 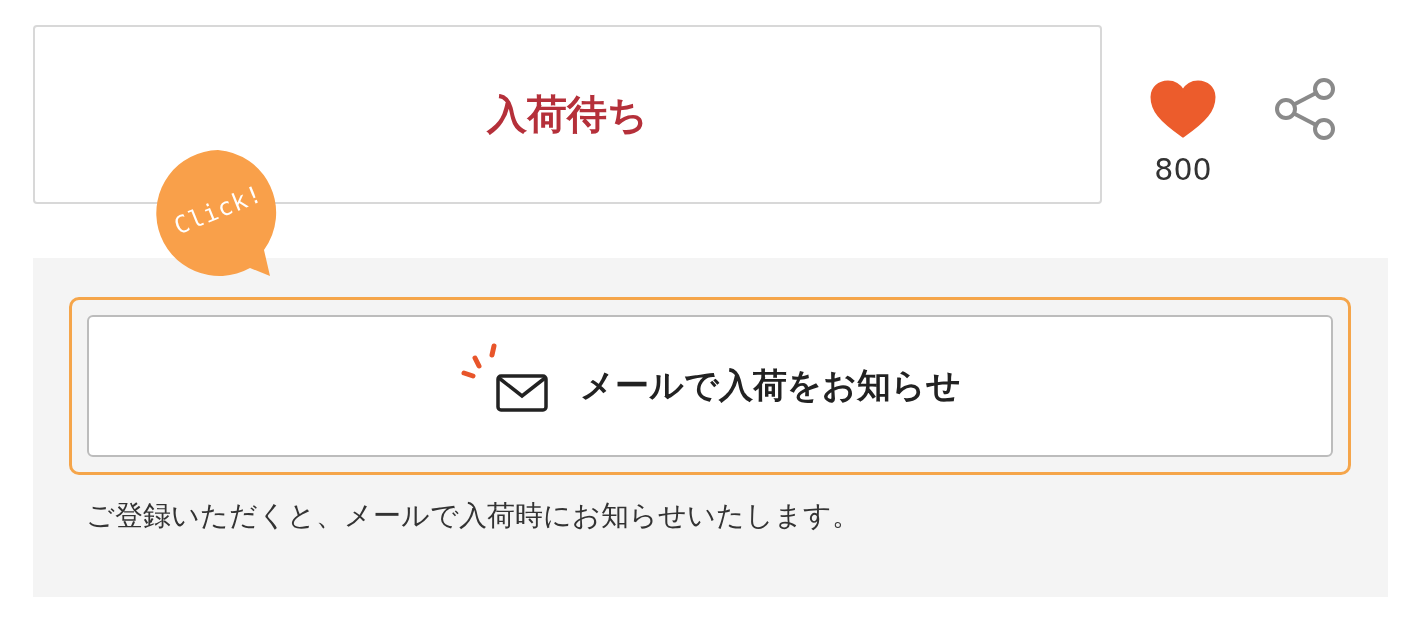 I want to click on envelope-icon, so click(x=504, y=378).